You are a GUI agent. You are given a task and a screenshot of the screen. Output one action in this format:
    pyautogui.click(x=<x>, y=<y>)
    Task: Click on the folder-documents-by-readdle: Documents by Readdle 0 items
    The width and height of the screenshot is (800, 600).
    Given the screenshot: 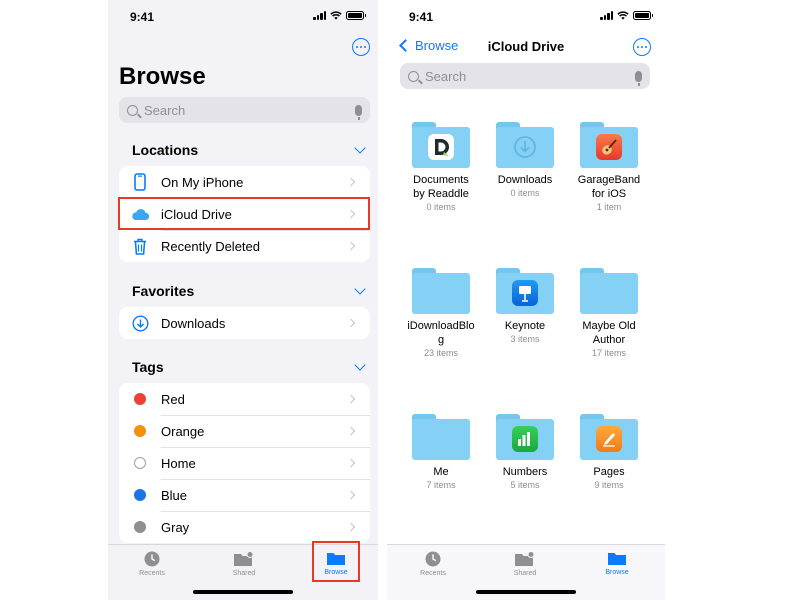 What is the action you would take?
    pyautogui.click(x=441, y=167)
    